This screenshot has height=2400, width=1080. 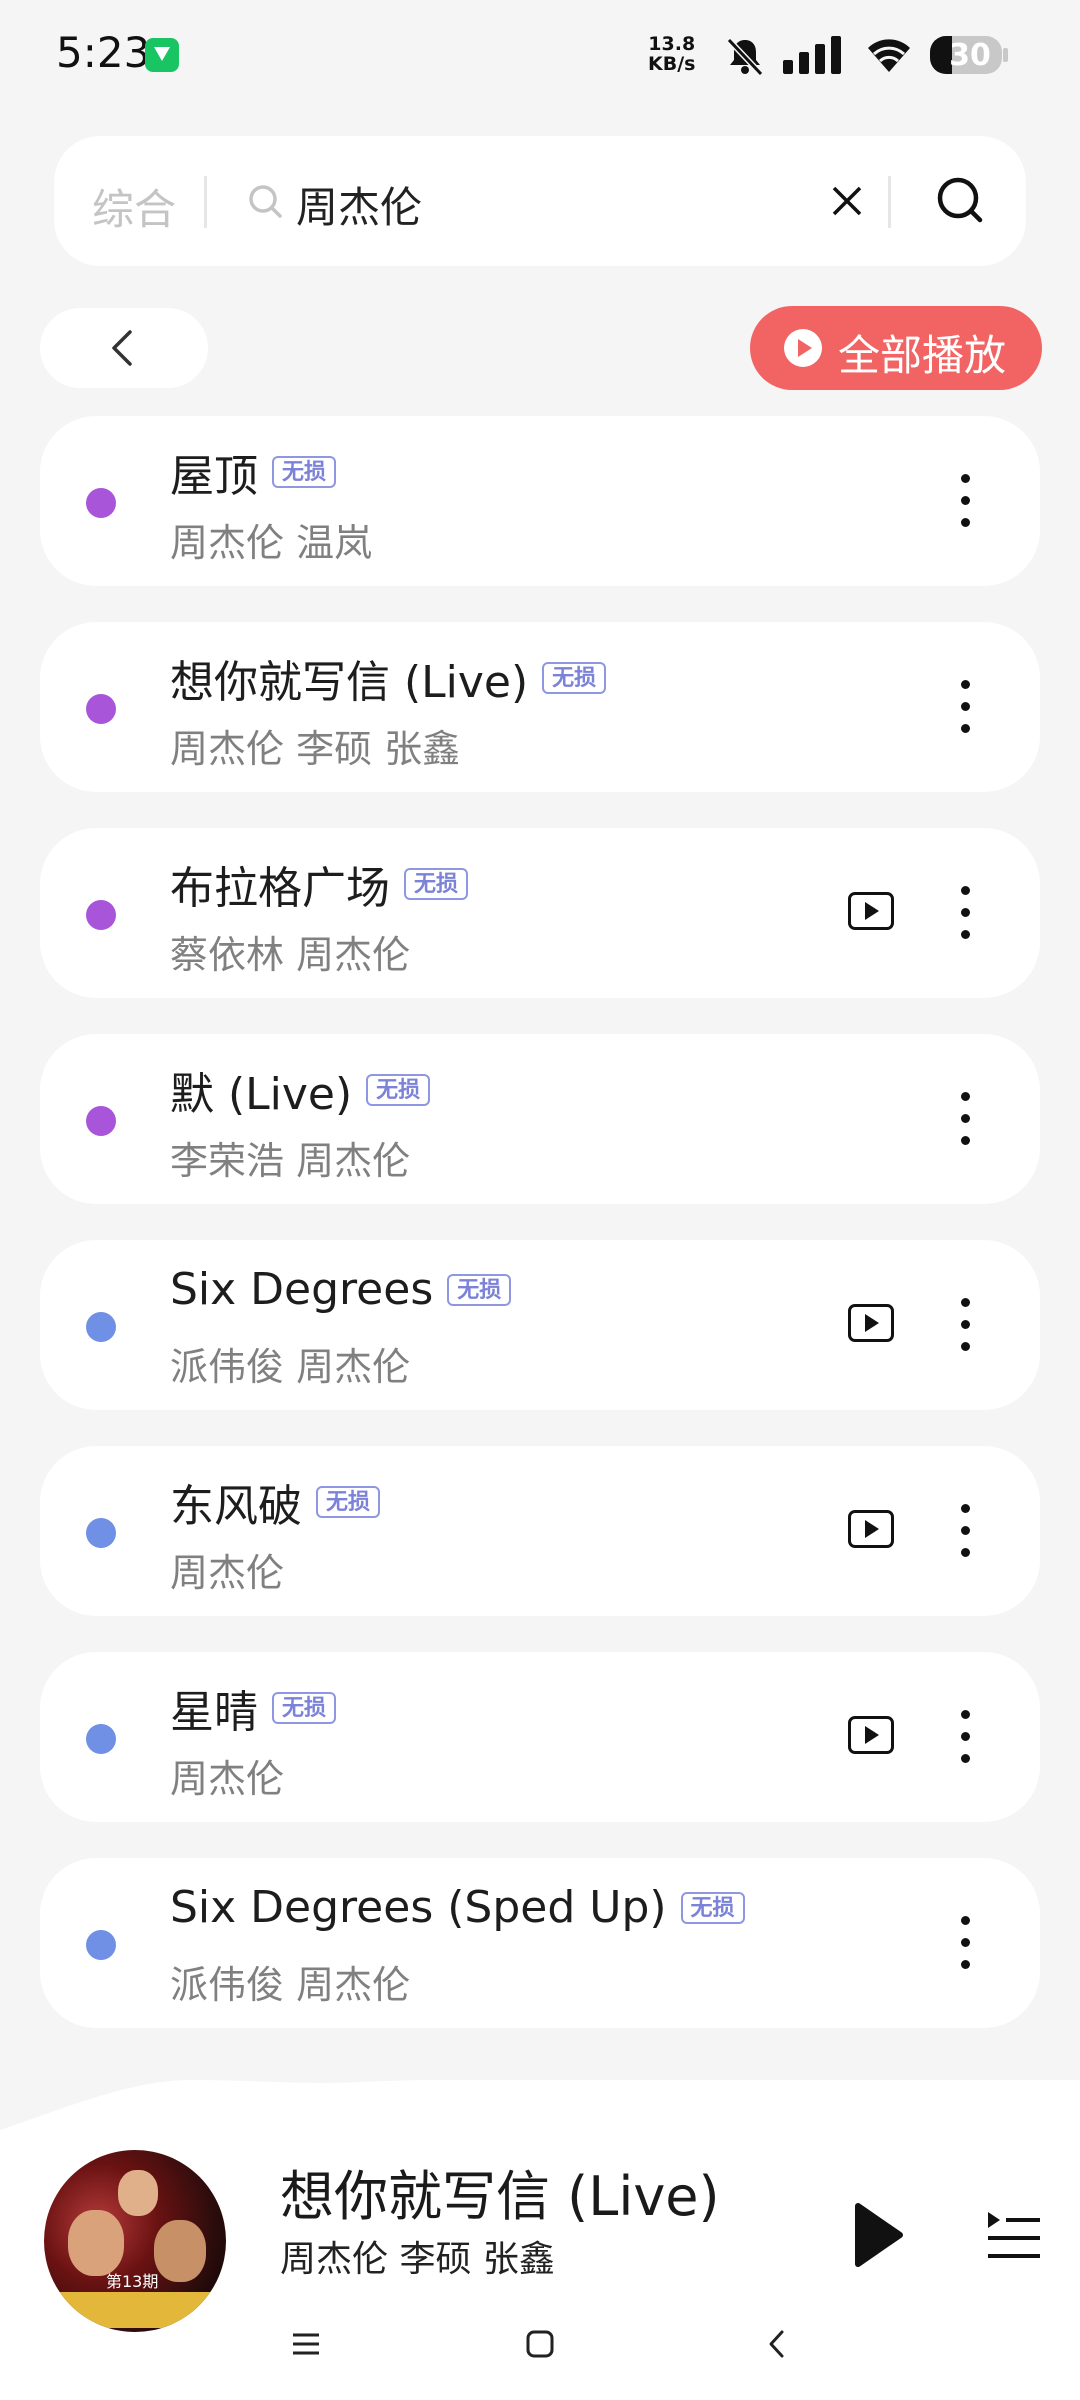 I want to click on song-title-row: 想你就写信 (Live) 无损, so click(x=388, y=678).